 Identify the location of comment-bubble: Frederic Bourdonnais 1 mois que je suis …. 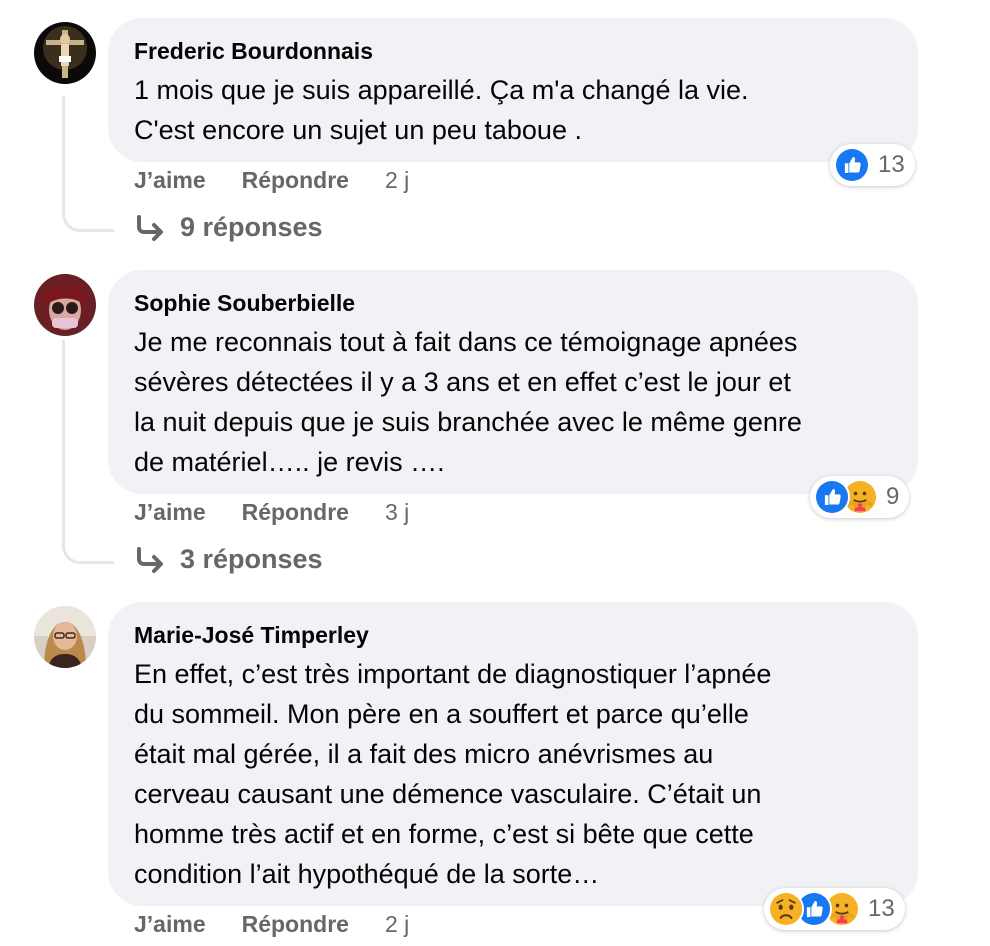
(513, 90).